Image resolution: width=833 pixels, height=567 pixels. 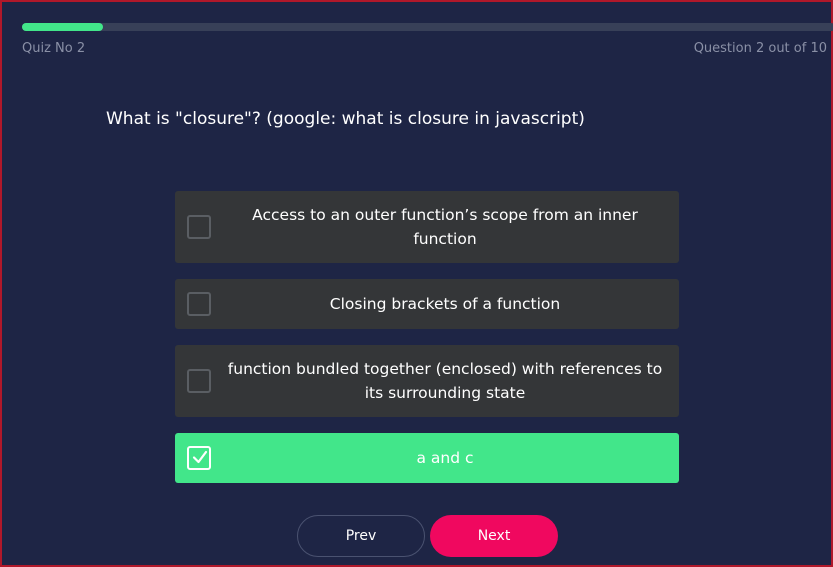 I want to click on checkbox-checked-icon, so click(x=199, y=458).